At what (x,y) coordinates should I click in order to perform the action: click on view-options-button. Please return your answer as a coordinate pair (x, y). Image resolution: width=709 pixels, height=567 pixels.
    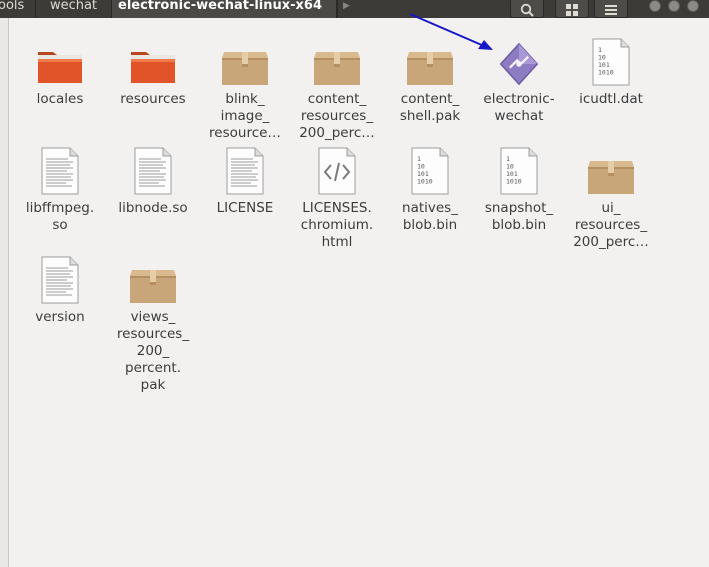
    Looking at the image, I should click on (572, 9).